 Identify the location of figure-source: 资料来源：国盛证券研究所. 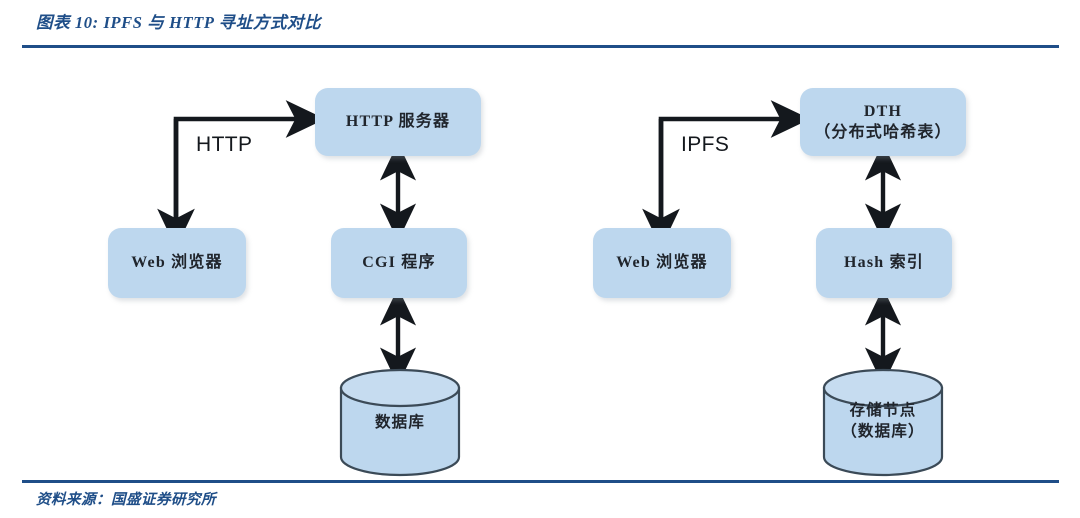
(126, 500).